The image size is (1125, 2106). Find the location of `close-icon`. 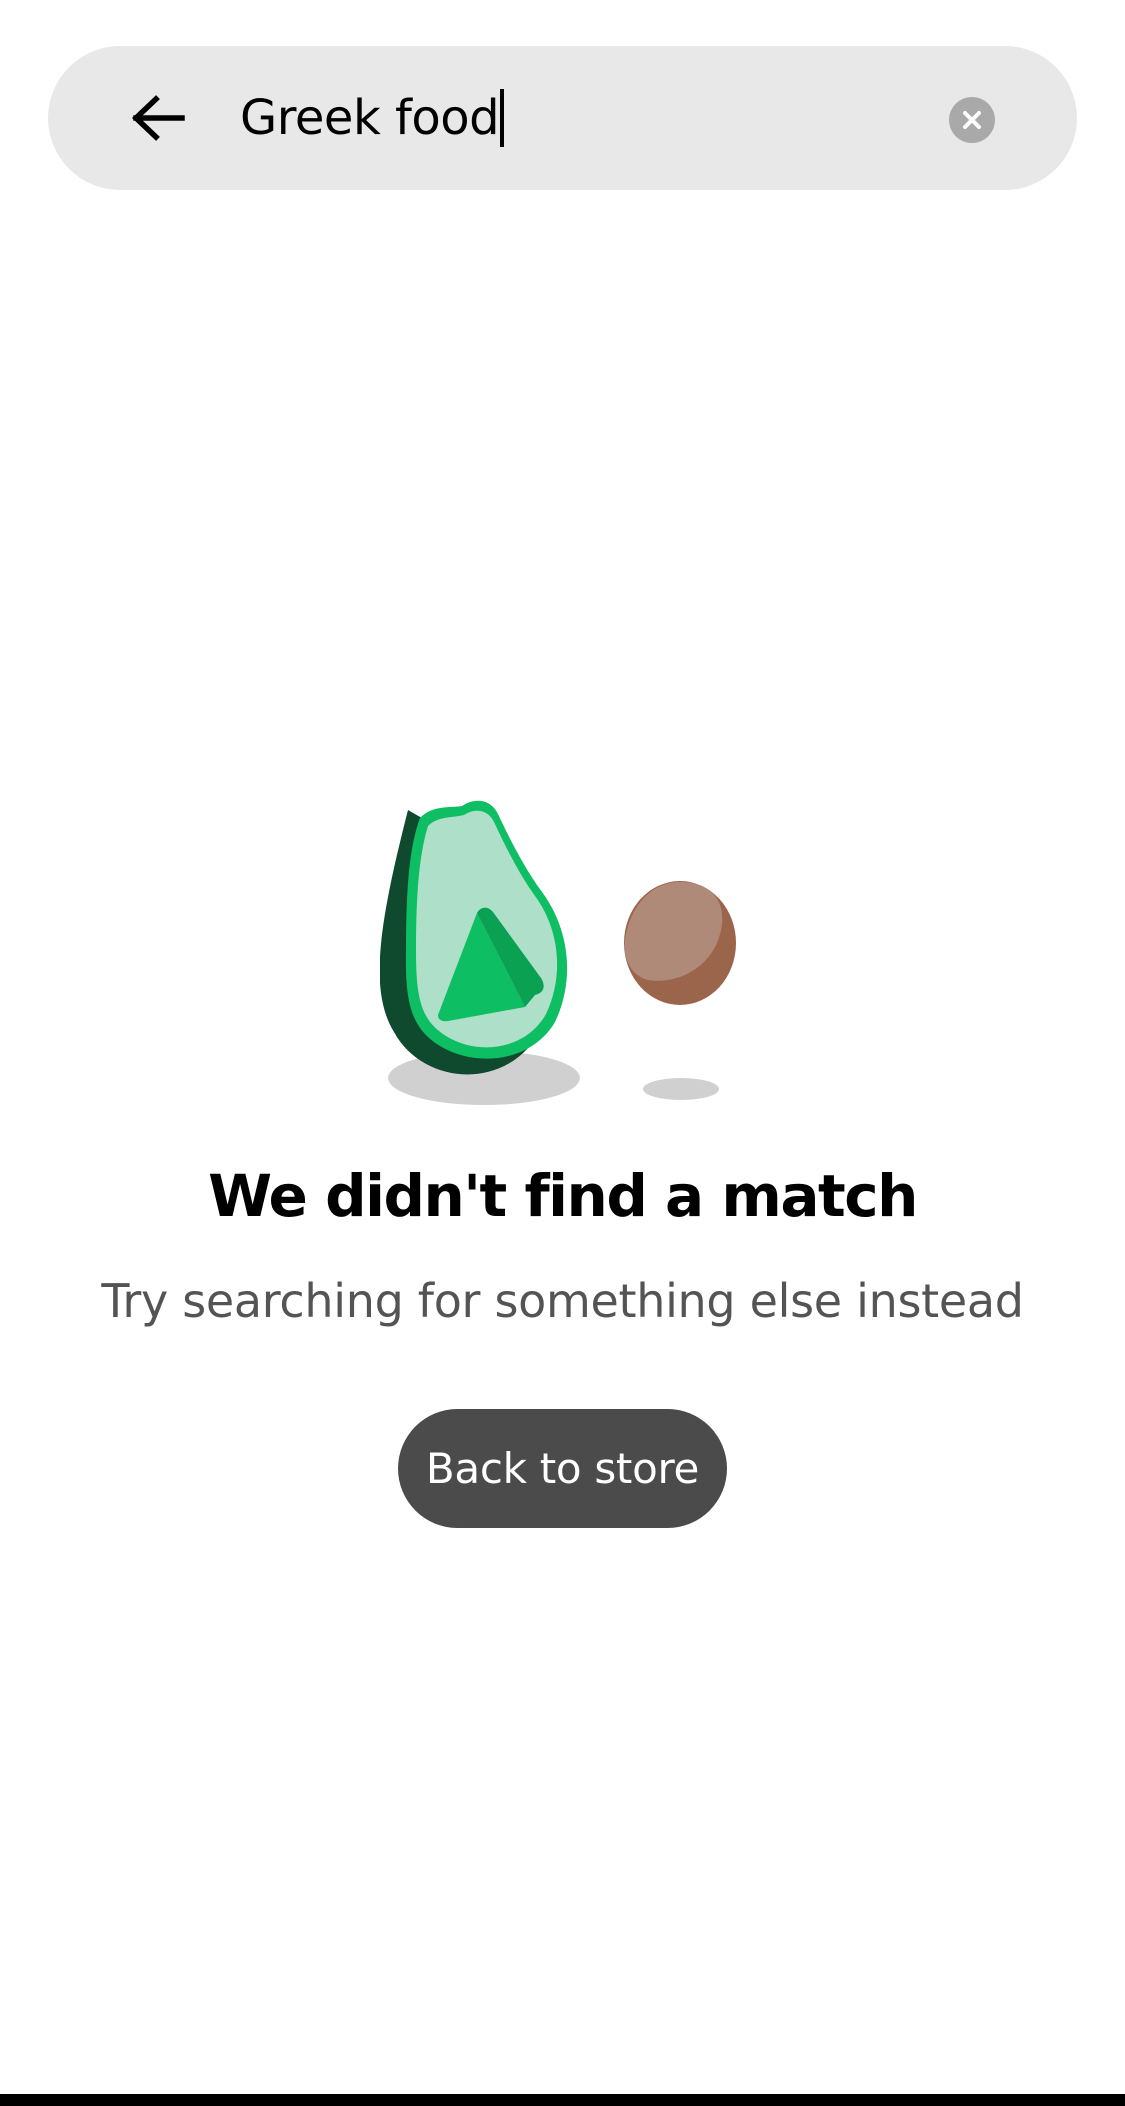

close-icon is located at coordinates (972, 120).